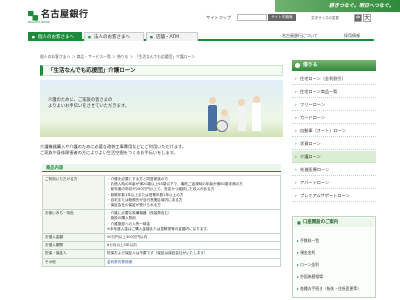 This screenshot has width=400, height=300. Describe the element at coordinates (334, 144) in the screenshot. I see `sidebar-item-education-loan: 学資ローン` at that location.